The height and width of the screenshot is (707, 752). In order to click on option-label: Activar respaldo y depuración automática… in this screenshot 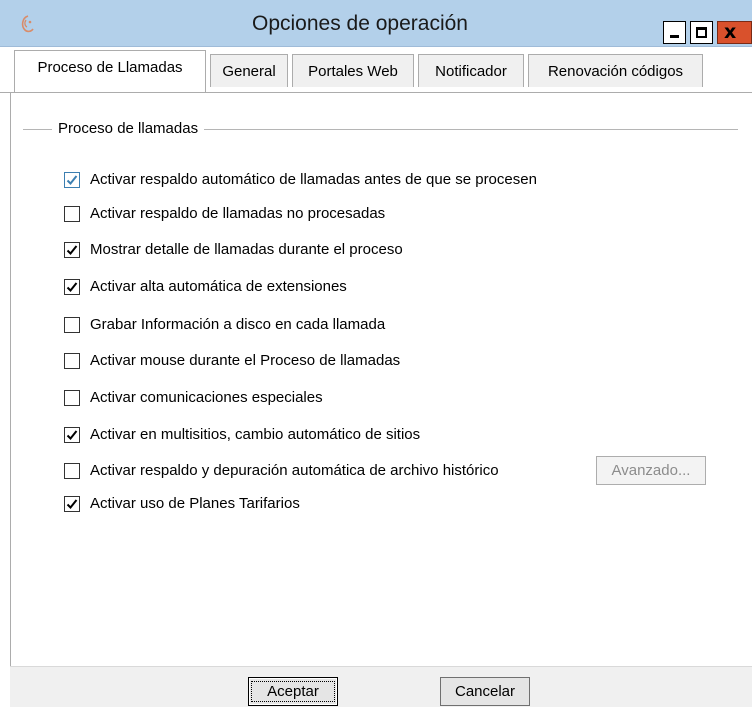, I will do `click(294, 470)`.